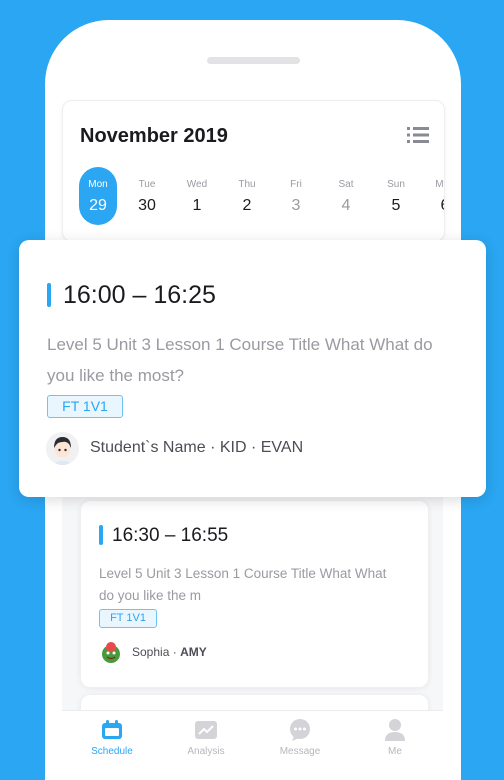 This screenshot has height=780, width=504. Describe the element at coordinates (112, 751) in the screenshot. I see `tab-schedule-label: Schedule` at that location.